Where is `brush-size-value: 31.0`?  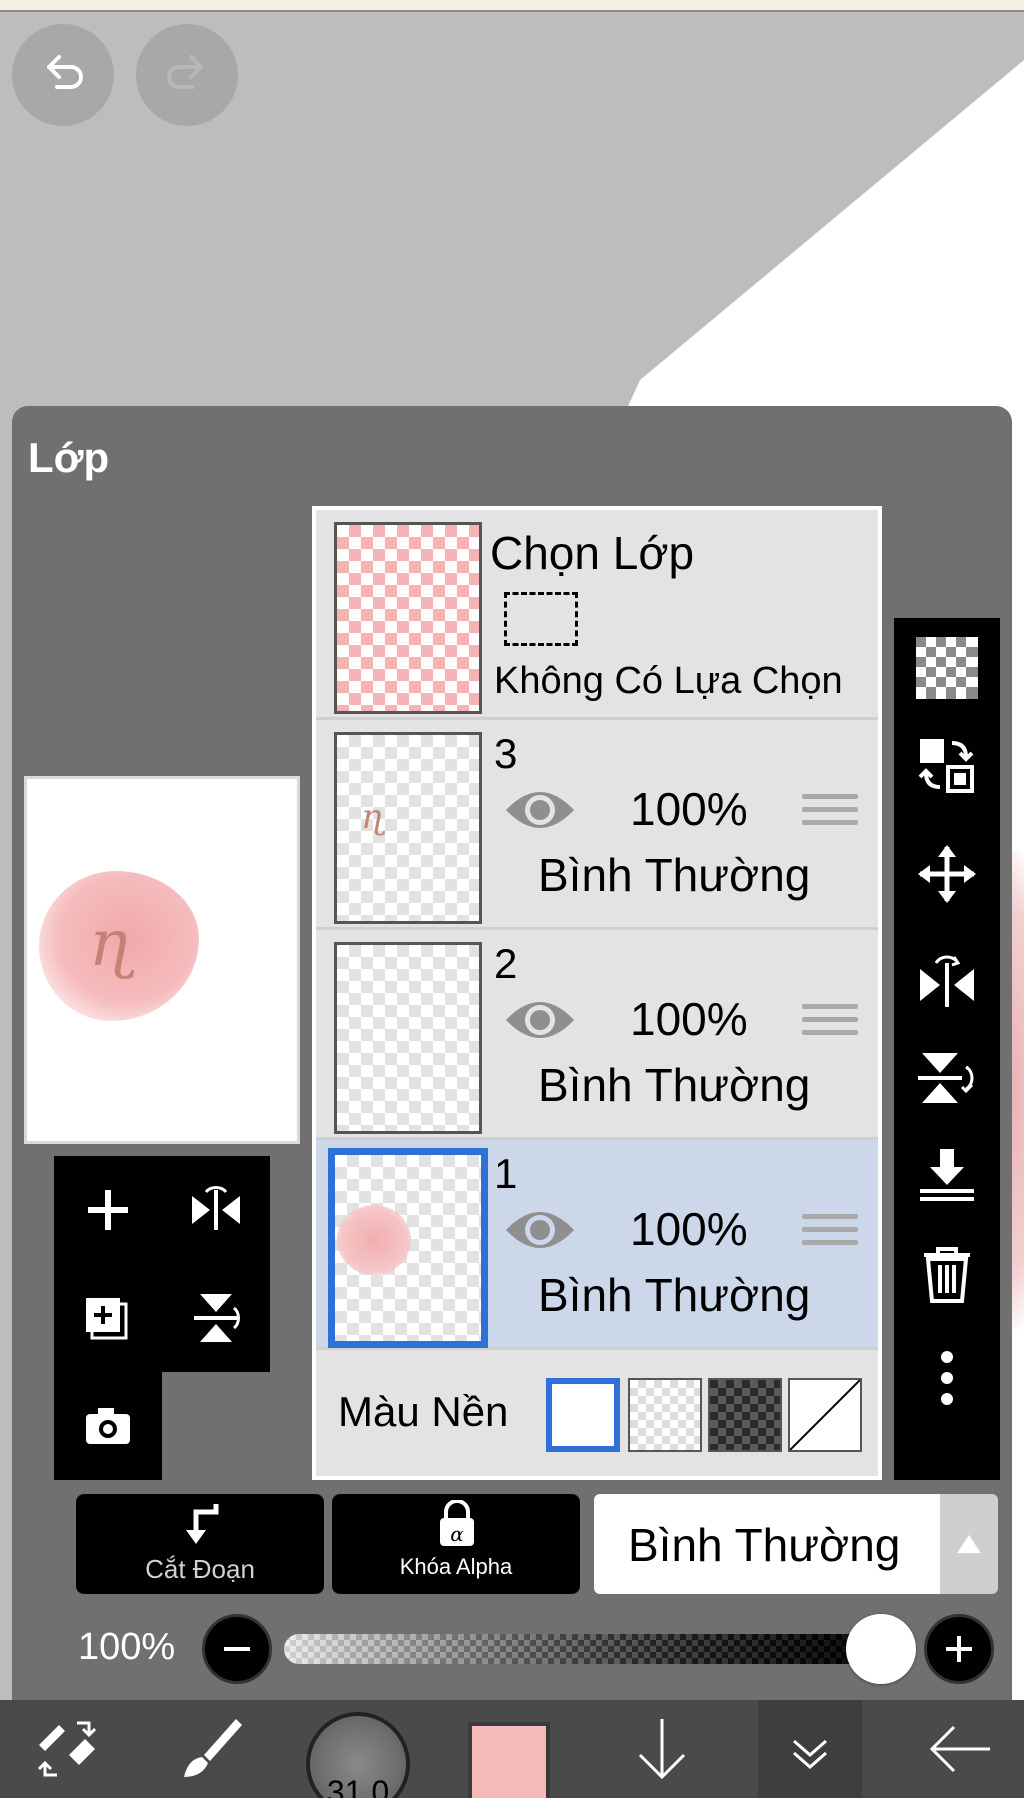 brush-size-value: 31.0 is located at coordinates (358, 1786).